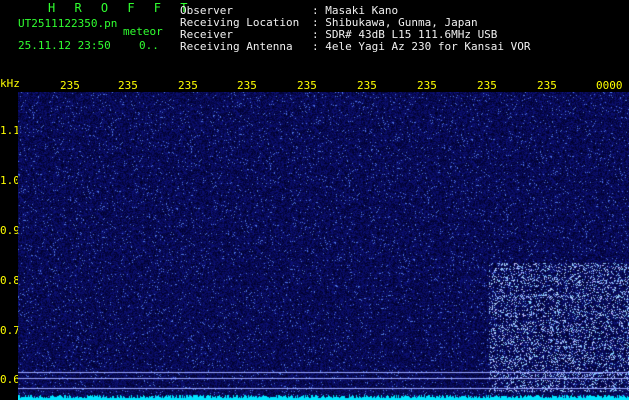  What do you see at coordinates (143, 31) in the screenshot?
I see `meteor-label: meteor` at bounding box center [143, 31].